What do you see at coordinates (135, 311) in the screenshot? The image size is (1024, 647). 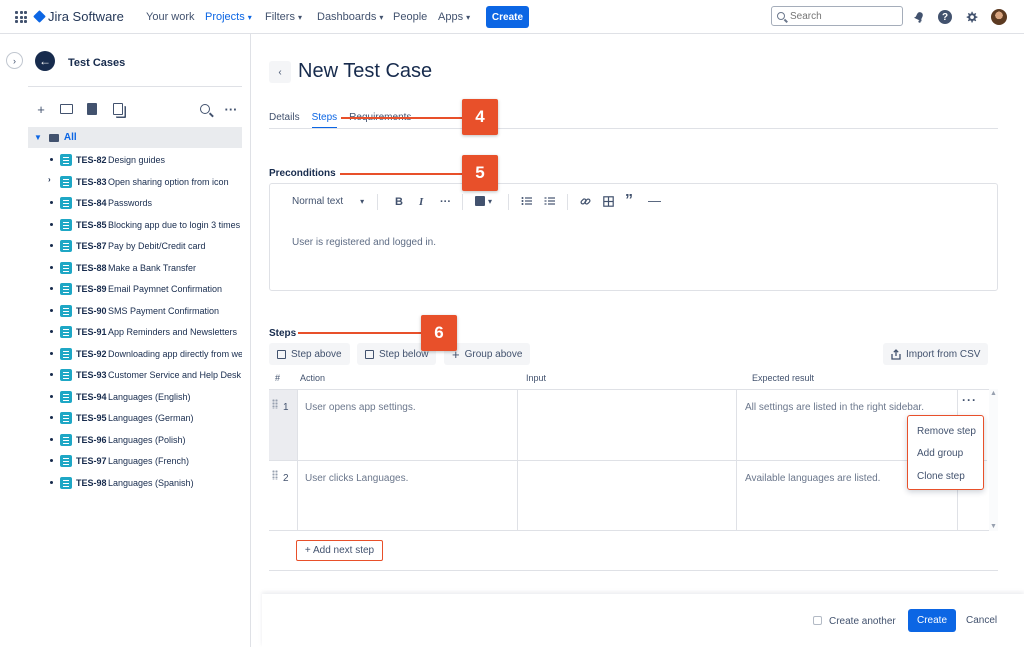 I see `tree-item: TES-90 SMS Payment Confirmation` at bounding box center [135, 311].